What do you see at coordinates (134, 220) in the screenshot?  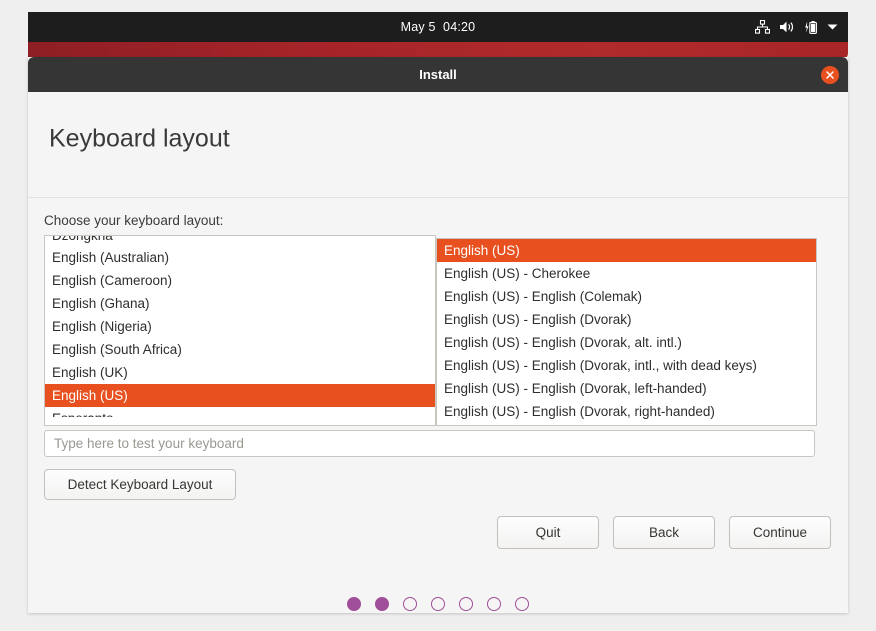 I see `instruction-label: Choose your keyboard layout:` at bounding box center [134, 220].